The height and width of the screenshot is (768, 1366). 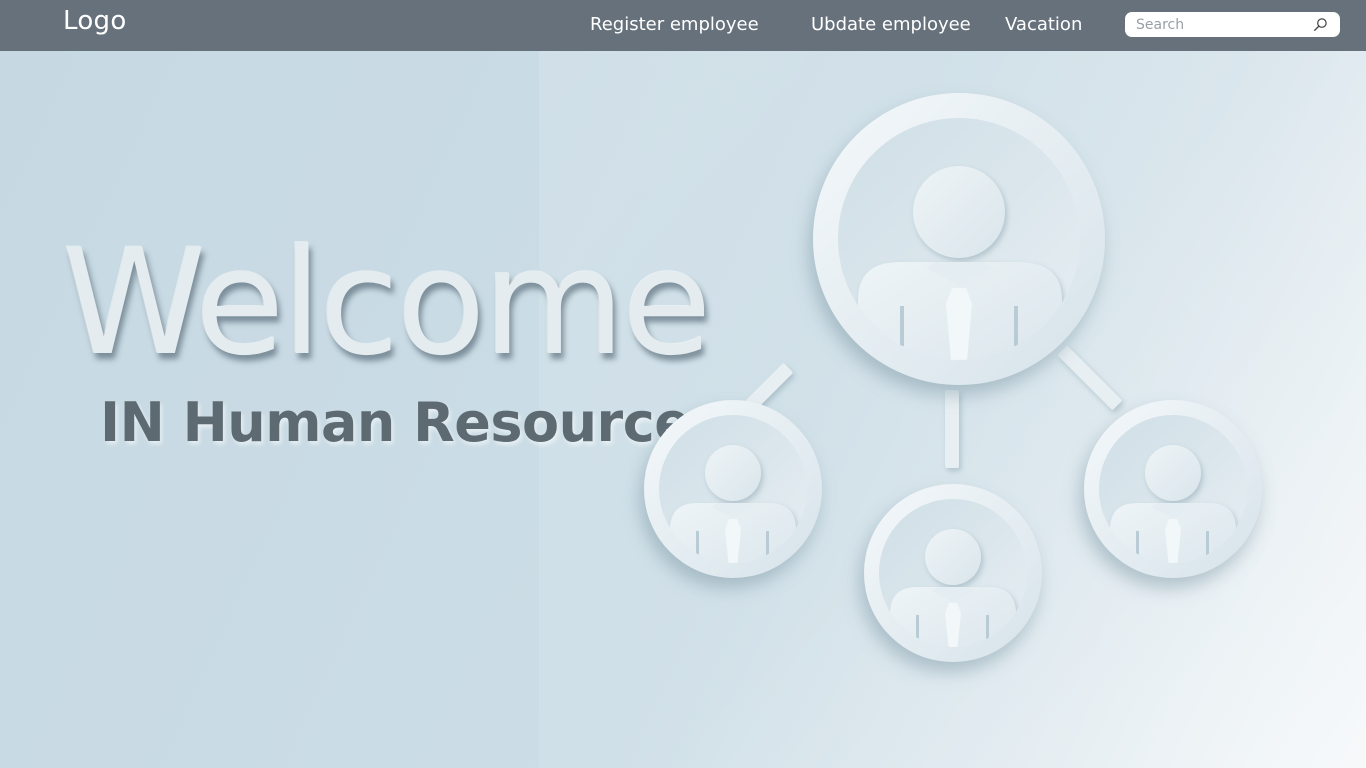 I want to click on top-person-icon, so click(x=959, y=239).